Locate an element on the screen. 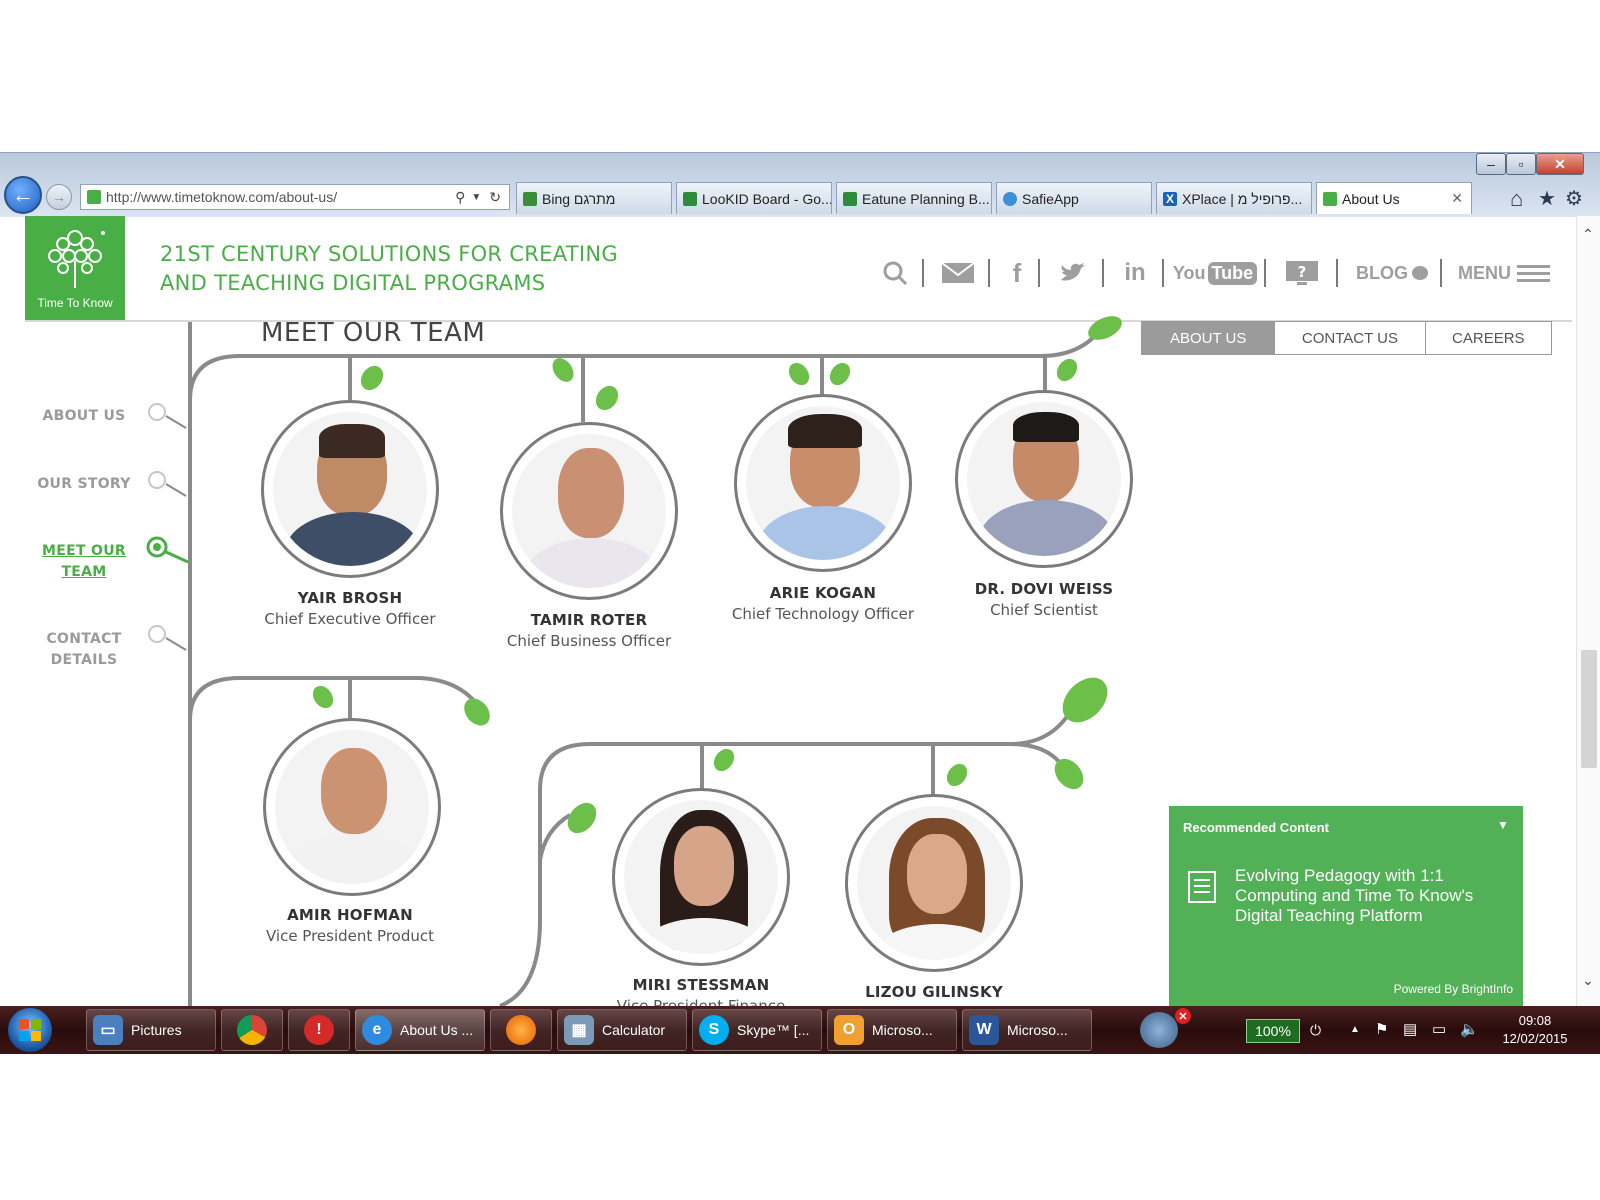 This screenshot has height=1200, width=1600. scrollbar-thumb is located at coordinates (1589, 709).